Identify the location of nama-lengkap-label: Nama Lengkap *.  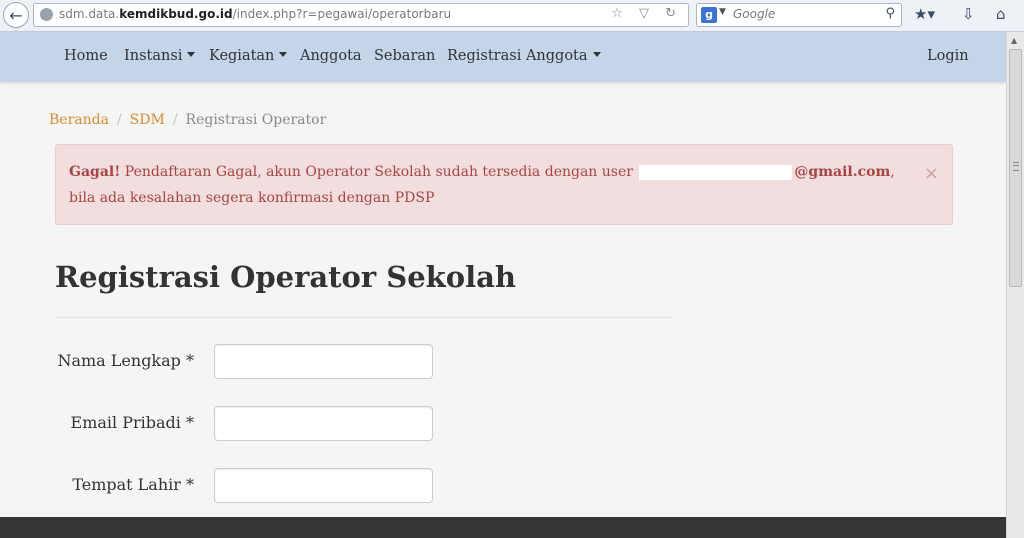
(125, 360).